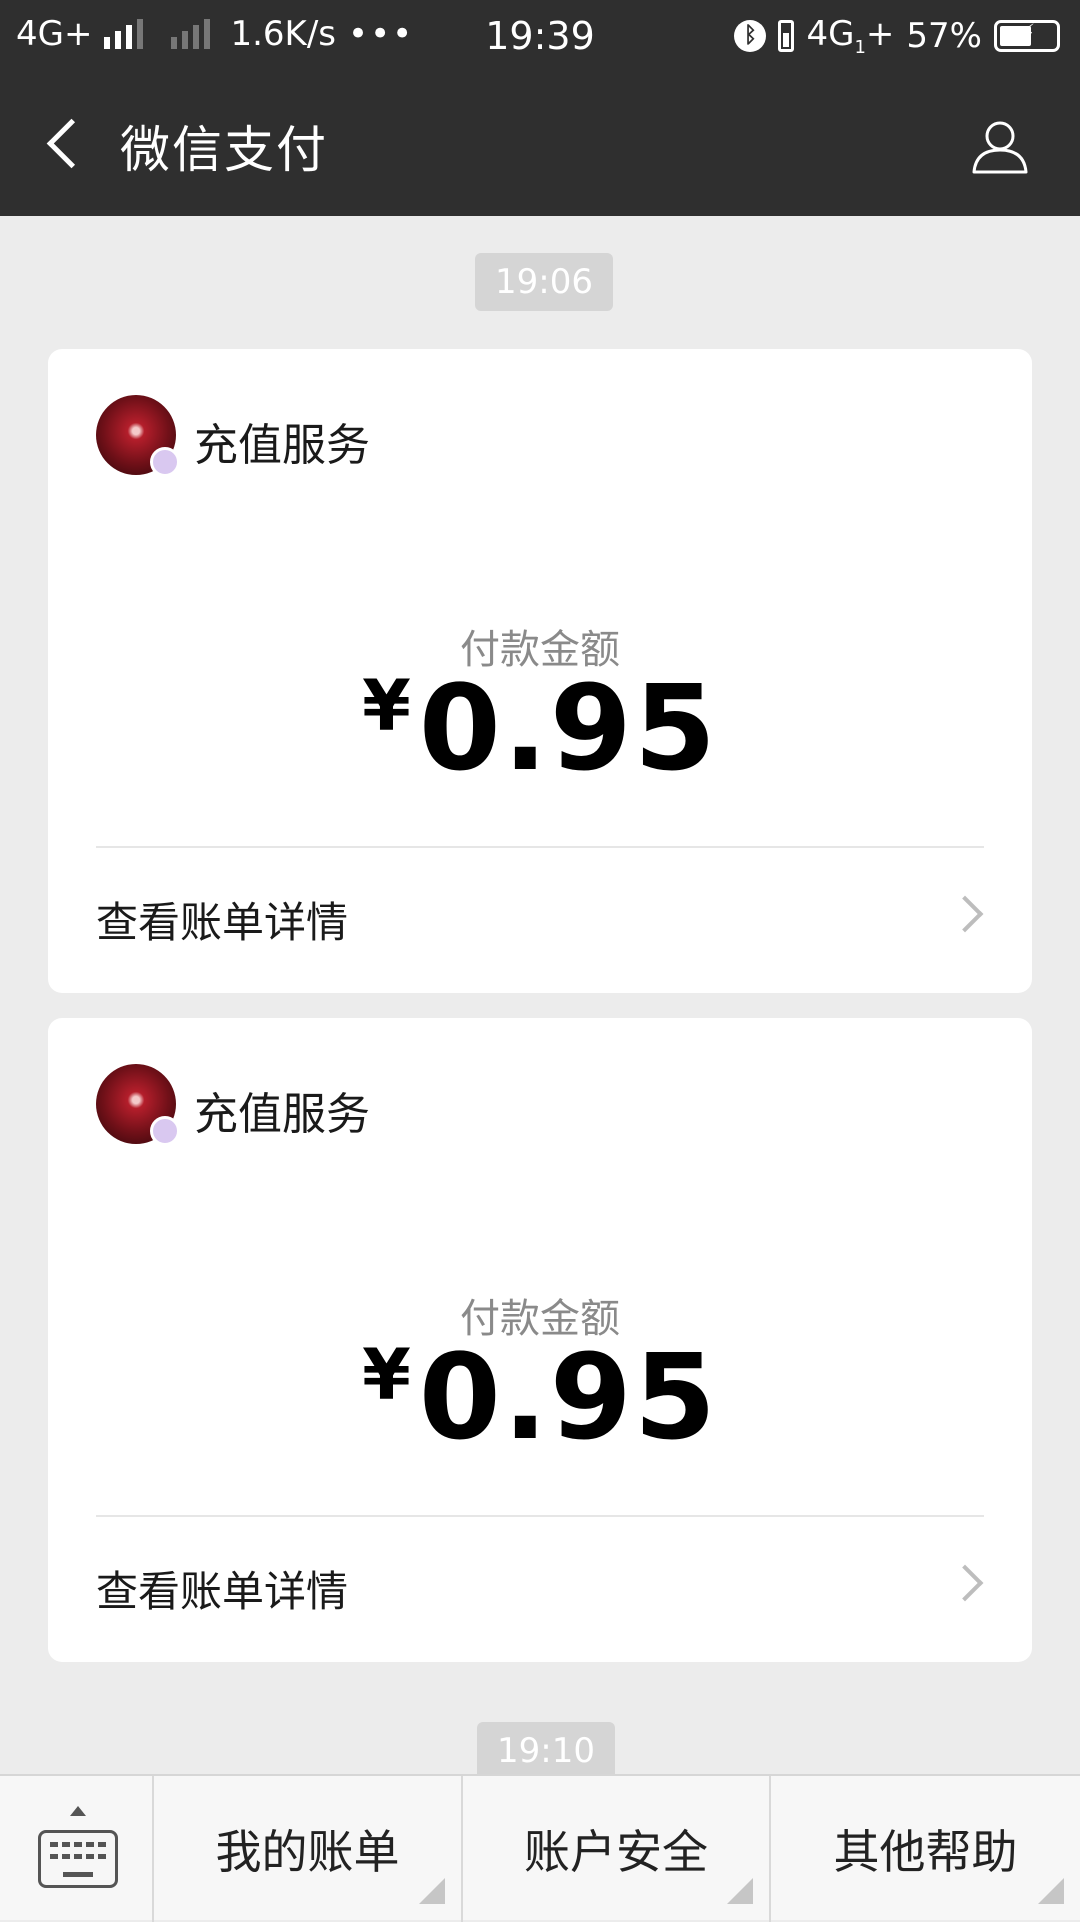  Describe the element at coordinates (1027, 35) in the screenshot. I see `battery-icon: ⚡` at that location.